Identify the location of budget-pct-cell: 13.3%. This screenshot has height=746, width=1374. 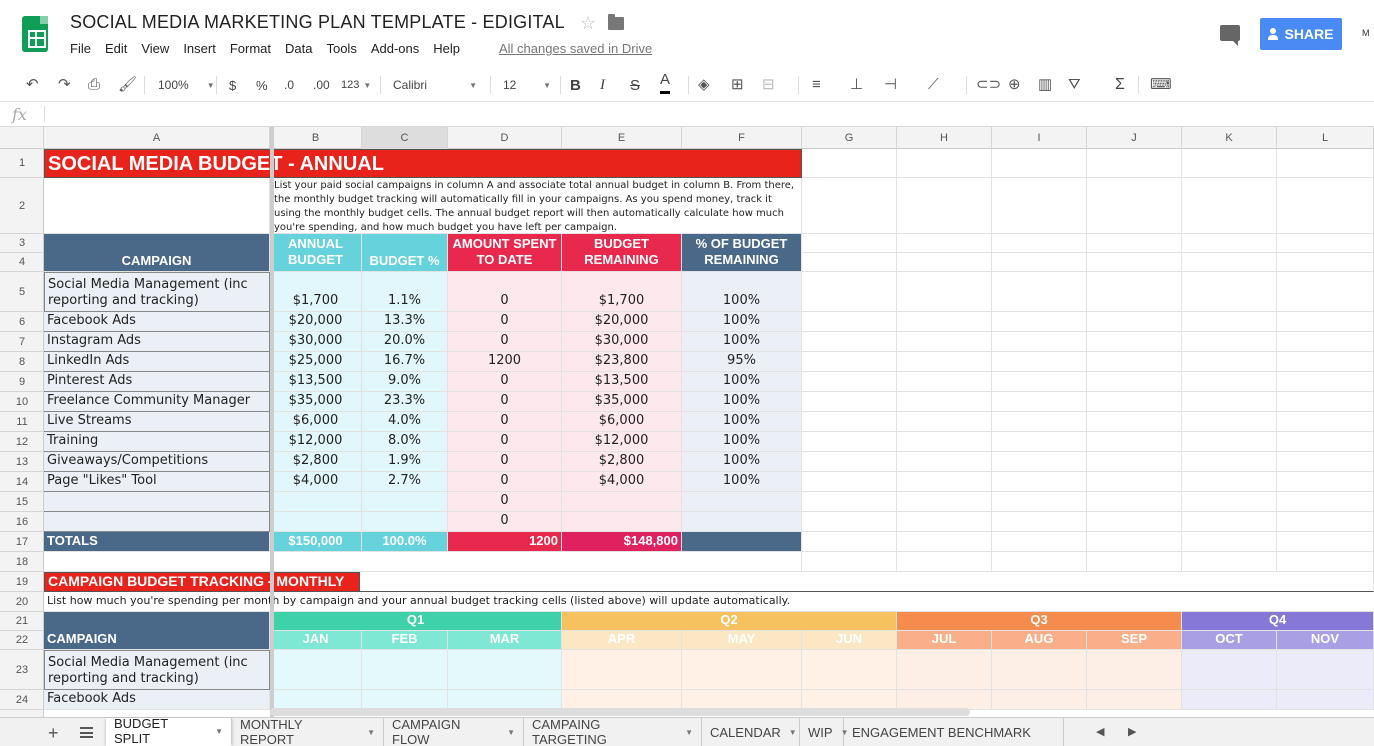
(405, 322).